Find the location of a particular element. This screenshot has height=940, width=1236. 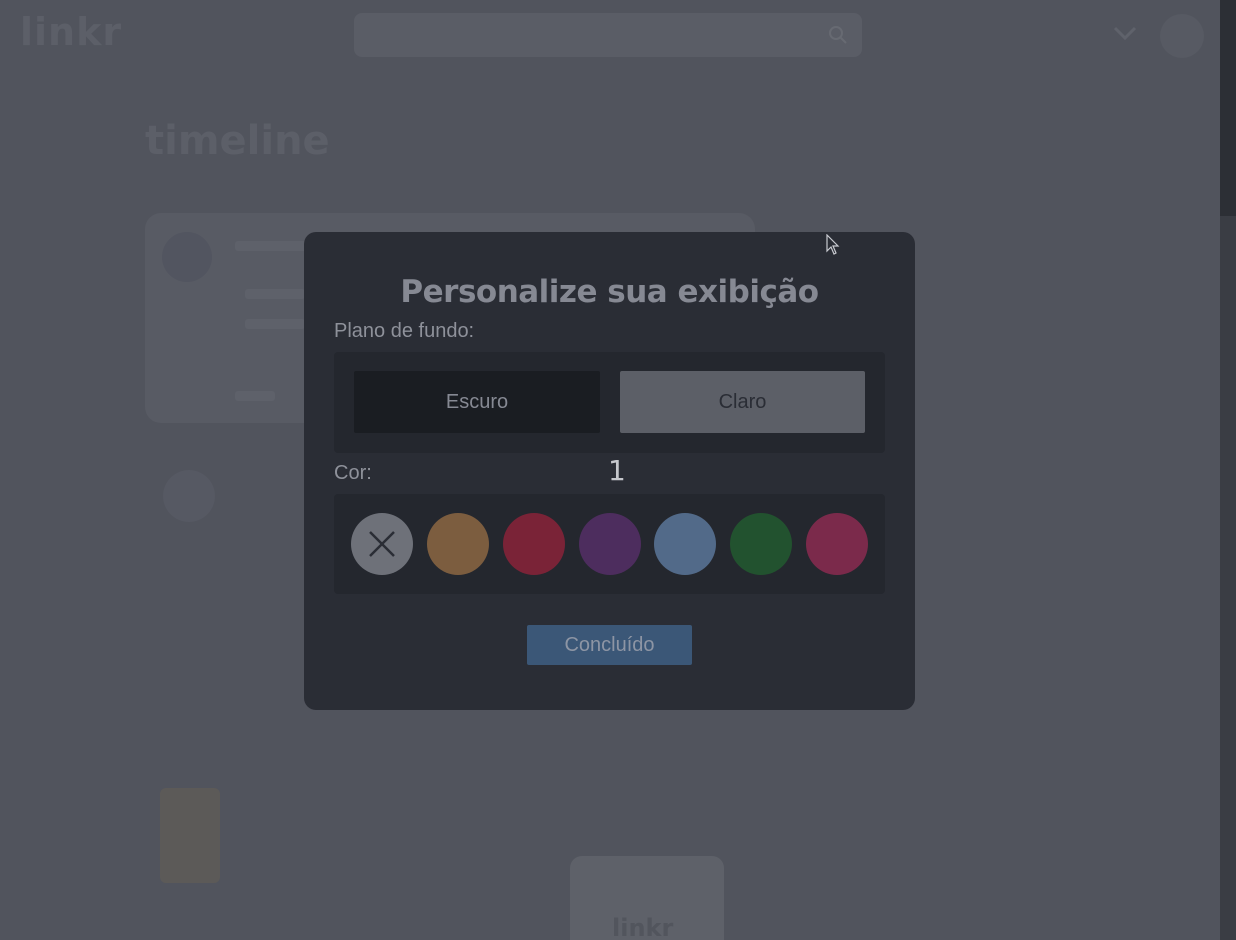

search-icon is located at coordinates (838, 35).